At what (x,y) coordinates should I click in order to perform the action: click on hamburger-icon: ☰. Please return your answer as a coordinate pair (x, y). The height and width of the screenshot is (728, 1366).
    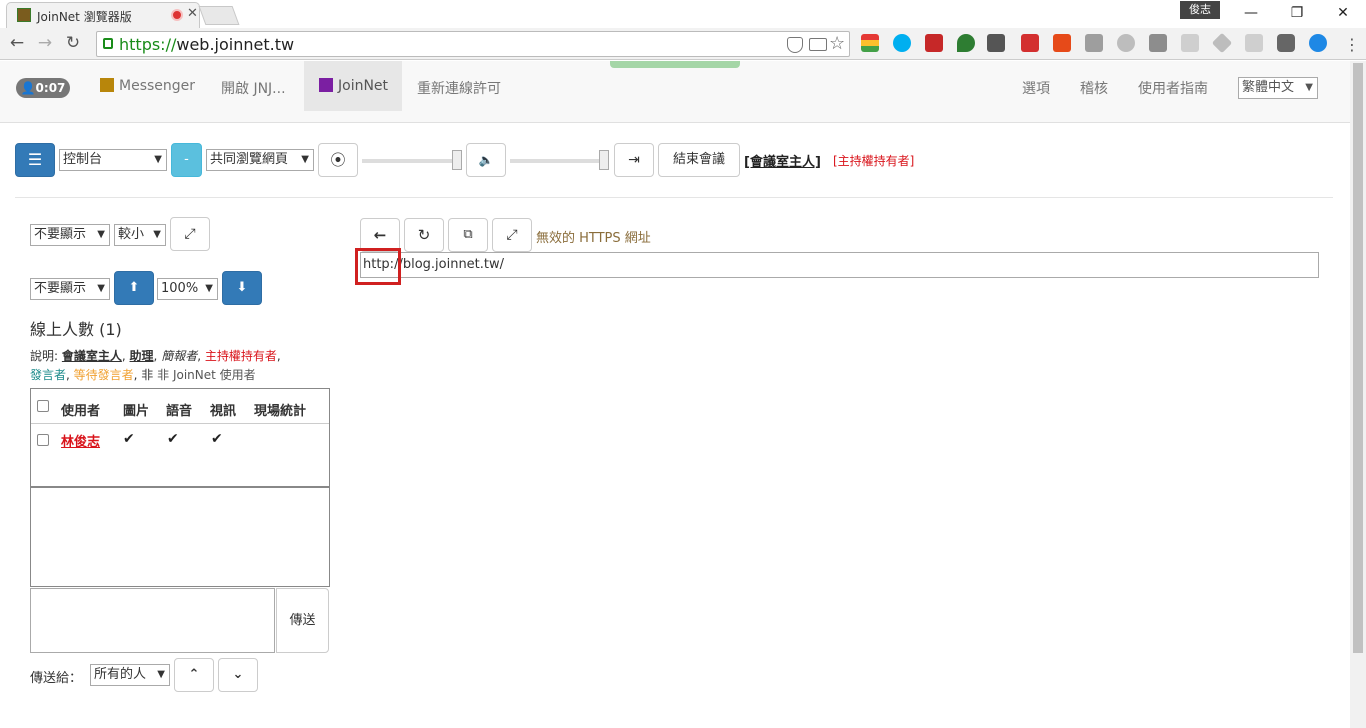
    Looking at the image, I should click on (35, 159).